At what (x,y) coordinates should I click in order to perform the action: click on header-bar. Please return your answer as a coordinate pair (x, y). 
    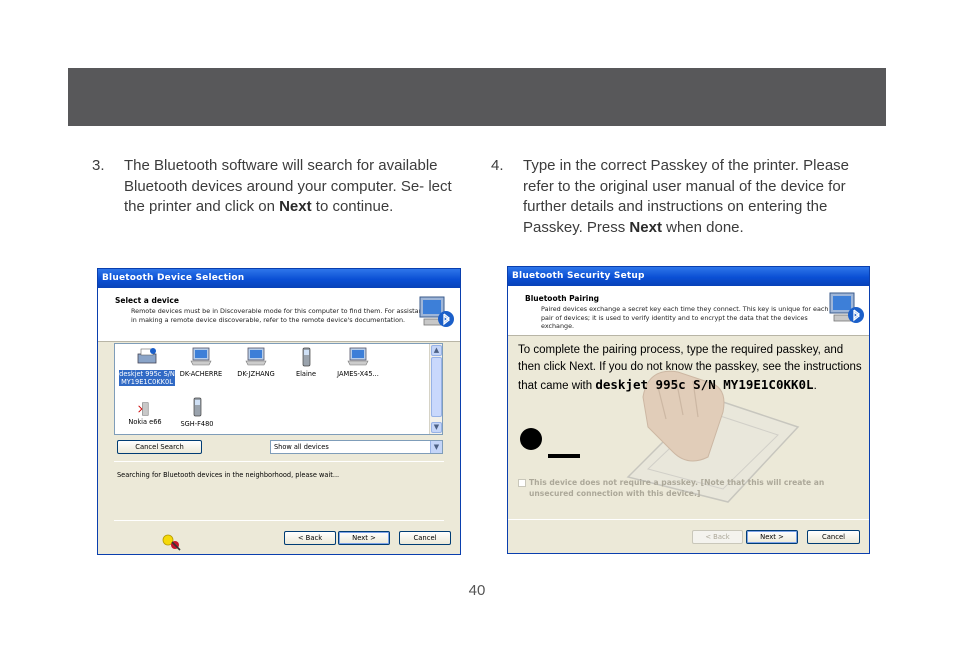
    Looking at the image, I should click on (477, 97).